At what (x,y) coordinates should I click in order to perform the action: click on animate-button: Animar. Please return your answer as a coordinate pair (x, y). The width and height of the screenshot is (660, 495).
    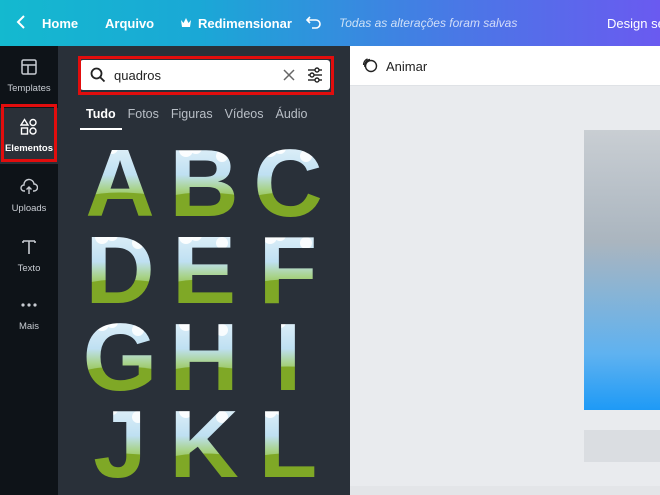
    Looking at the image, I should click on (394, 66).